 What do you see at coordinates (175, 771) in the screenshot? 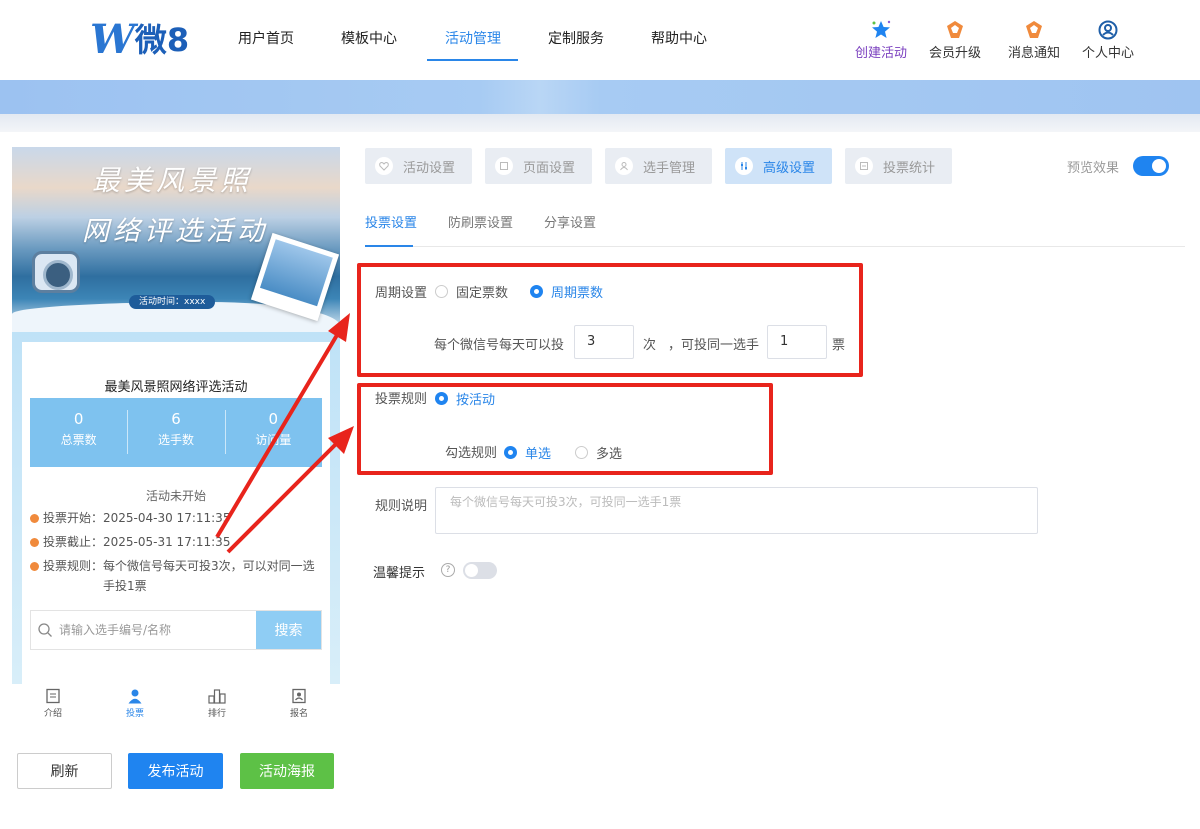
I see `publish-activity-button: 发布活动` at bounding box center [175, 771].